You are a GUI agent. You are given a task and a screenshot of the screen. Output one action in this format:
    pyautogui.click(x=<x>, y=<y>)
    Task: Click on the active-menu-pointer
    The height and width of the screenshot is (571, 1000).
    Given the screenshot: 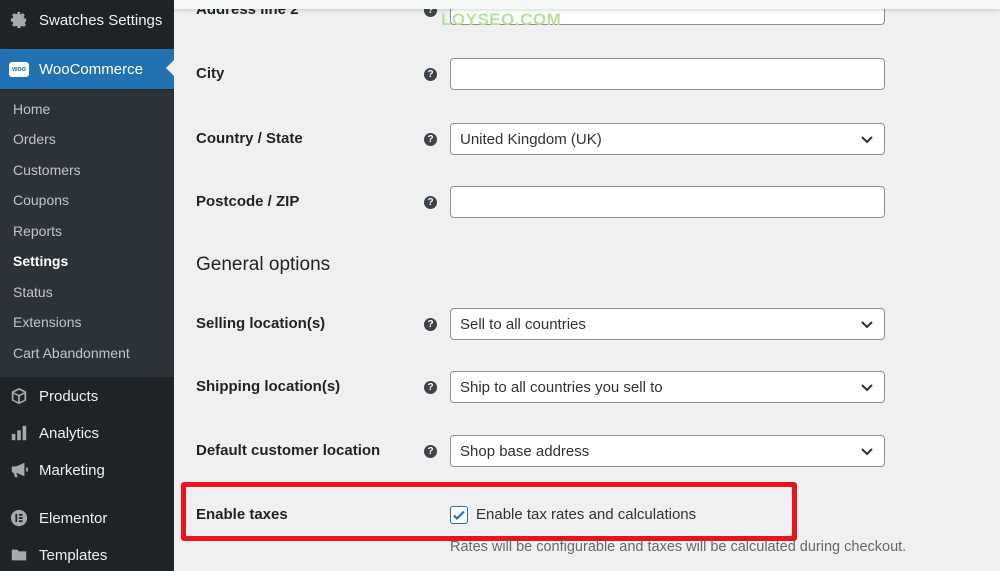 What is the action you would take?
    pyautogui.click(x=170, y=68)
    